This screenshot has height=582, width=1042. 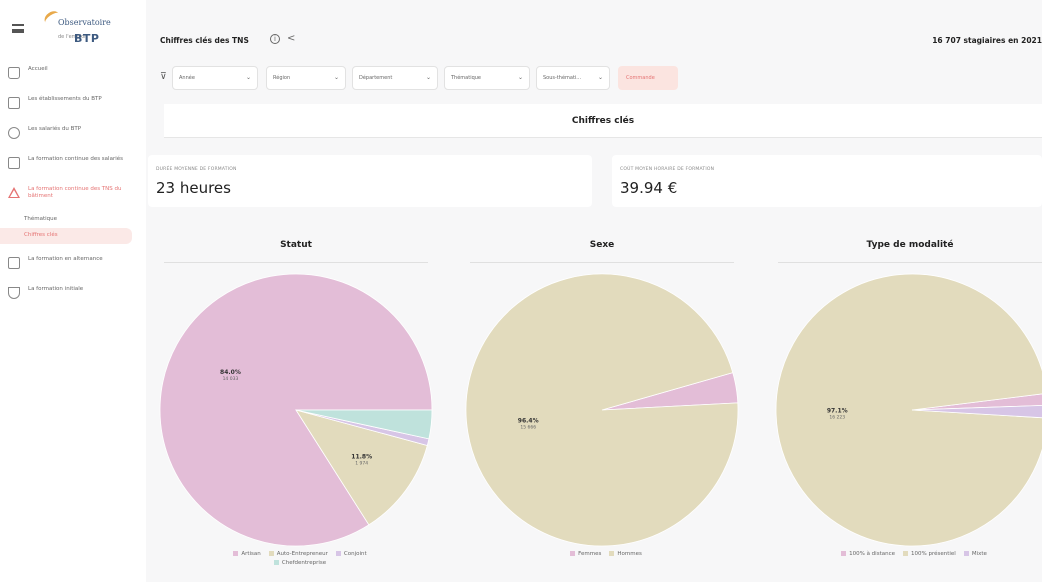 What do you see at coordinates (275, 39) in the screenshot?
I see `info-icon: i` at bounding box center [275, 39].